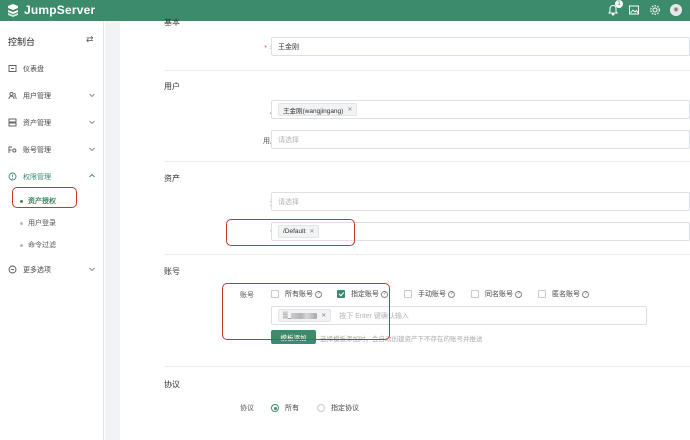 The image size is (690, 440). I want to click on option-same-name-accounts: 同名账号?, so click(496, 294).